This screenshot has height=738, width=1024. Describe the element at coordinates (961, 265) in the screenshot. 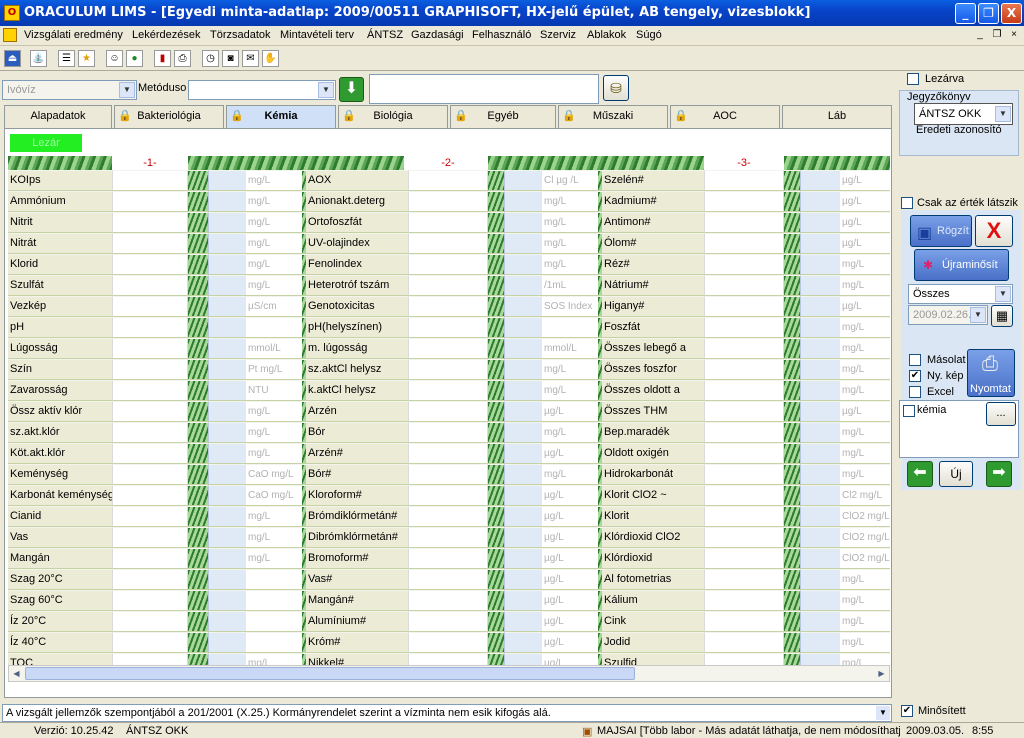

I see `ujraminosit-button: ✱ Újraminősít` at that location.